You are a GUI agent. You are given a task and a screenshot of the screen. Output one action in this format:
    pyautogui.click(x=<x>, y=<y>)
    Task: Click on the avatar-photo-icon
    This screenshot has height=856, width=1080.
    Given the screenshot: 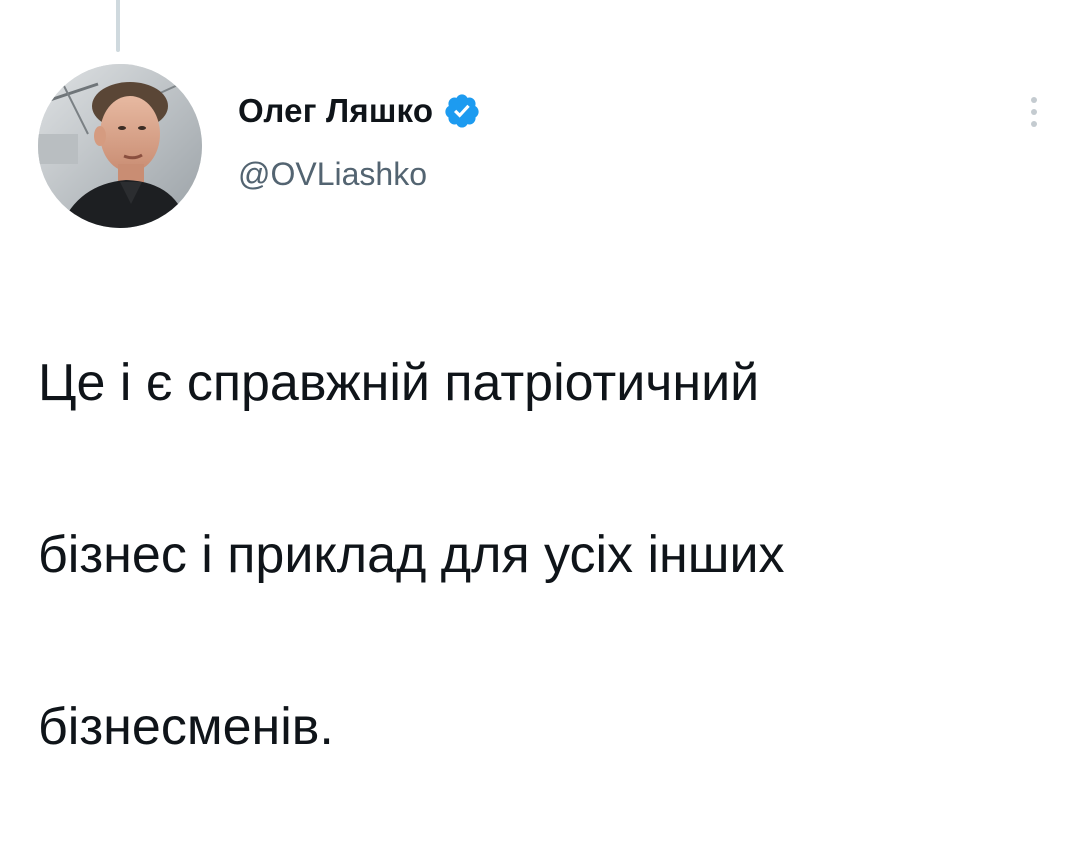 What is the action you would take?
    pyautogui.click(x=120, y=146)
    